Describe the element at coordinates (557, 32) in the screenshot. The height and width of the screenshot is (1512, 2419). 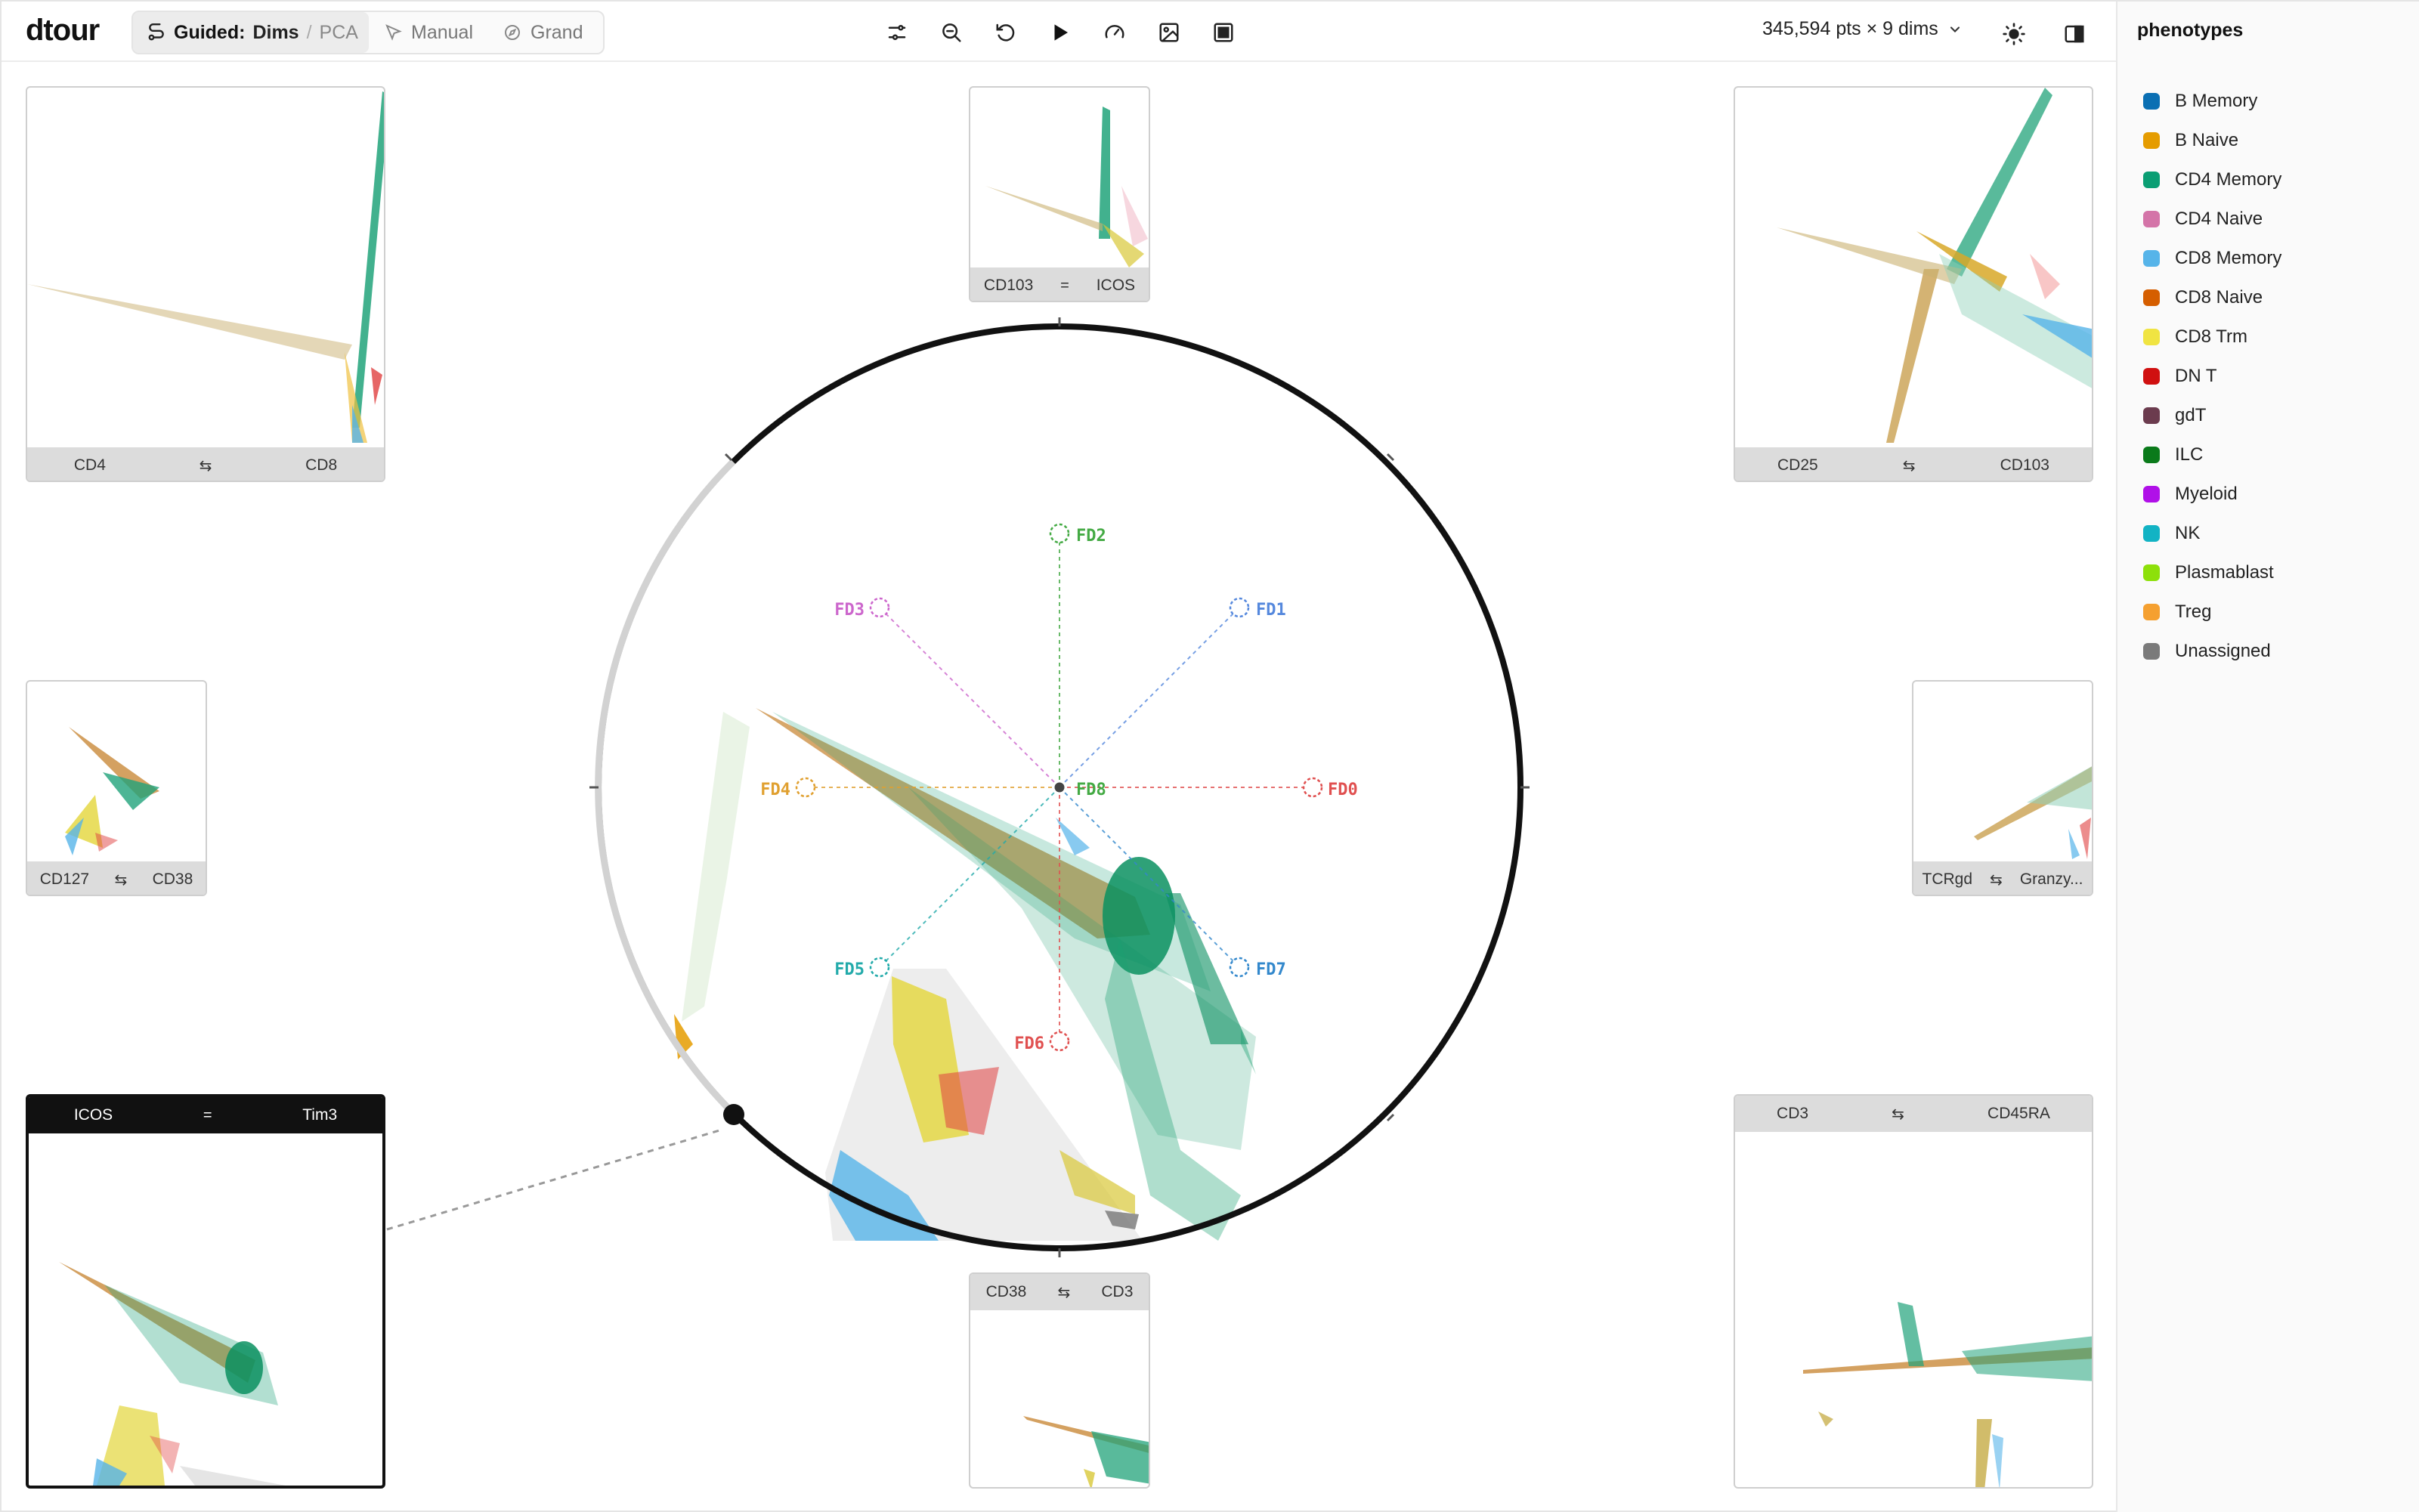
I see `mode-grand-label: Grand` at that location.